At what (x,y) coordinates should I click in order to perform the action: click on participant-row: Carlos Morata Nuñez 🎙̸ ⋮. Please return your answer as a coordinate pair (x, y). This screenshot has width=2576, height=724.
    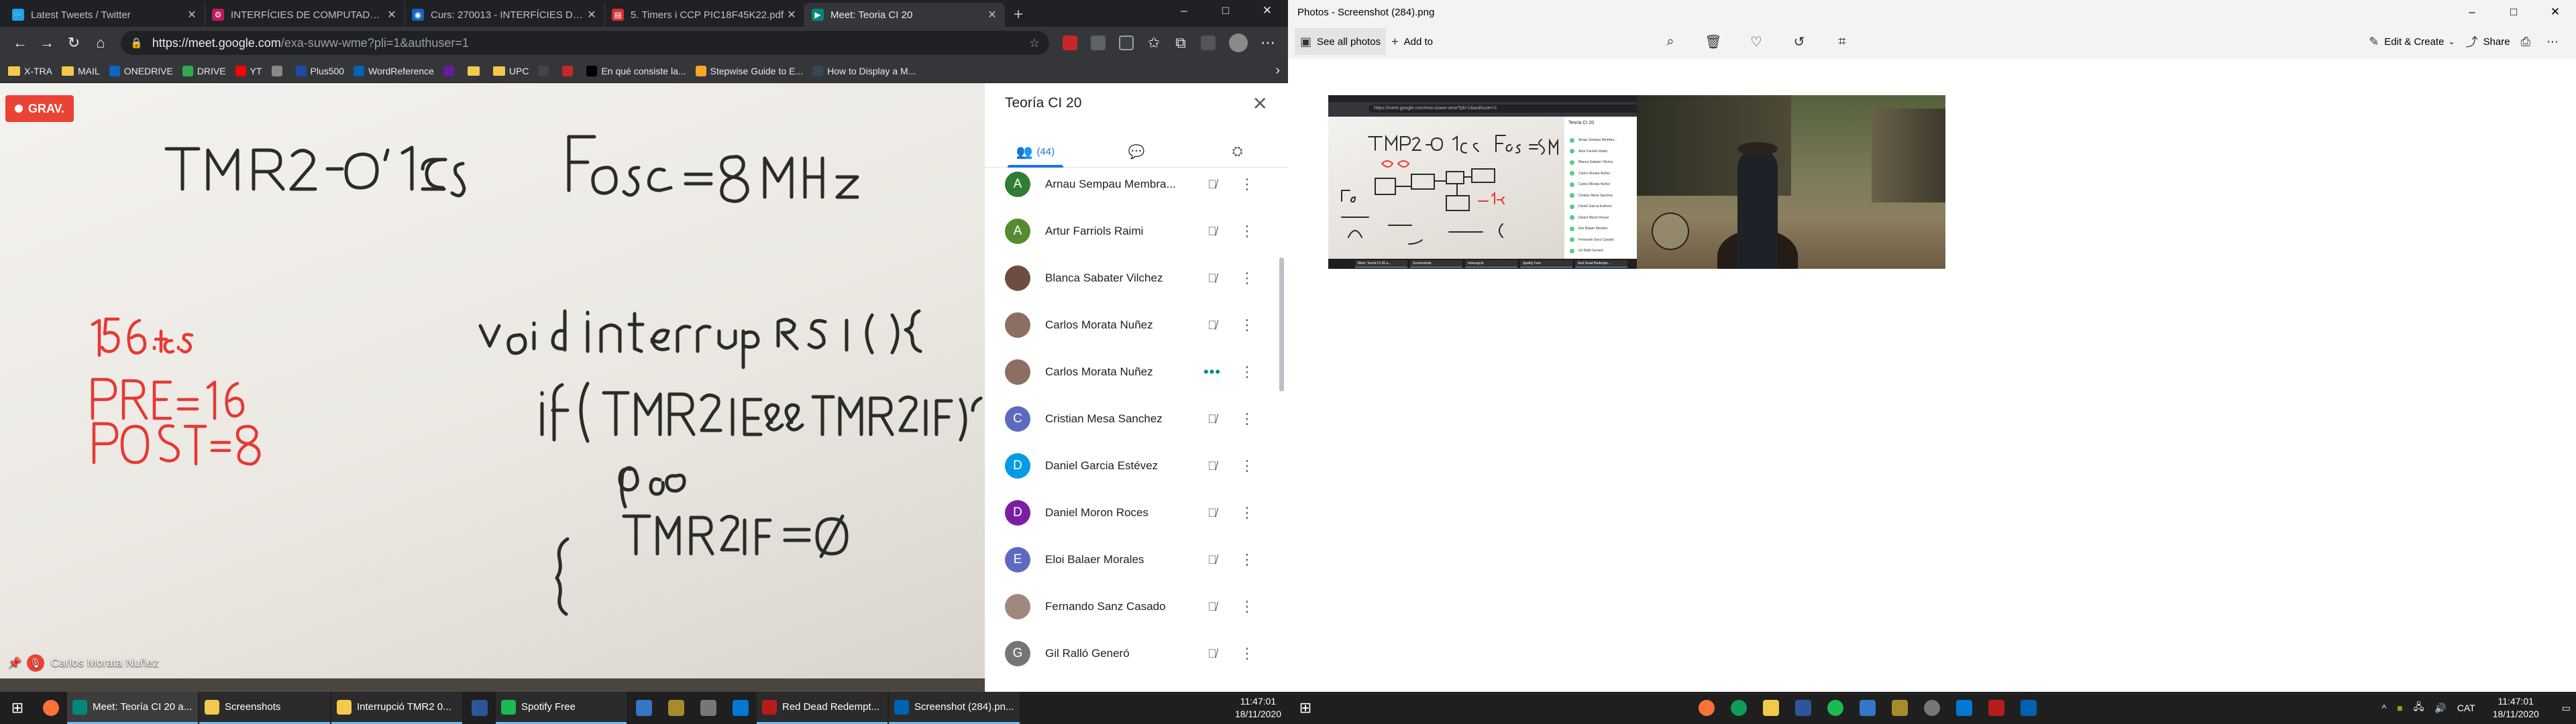
    Looking at the image, I should click on (1136, 325).